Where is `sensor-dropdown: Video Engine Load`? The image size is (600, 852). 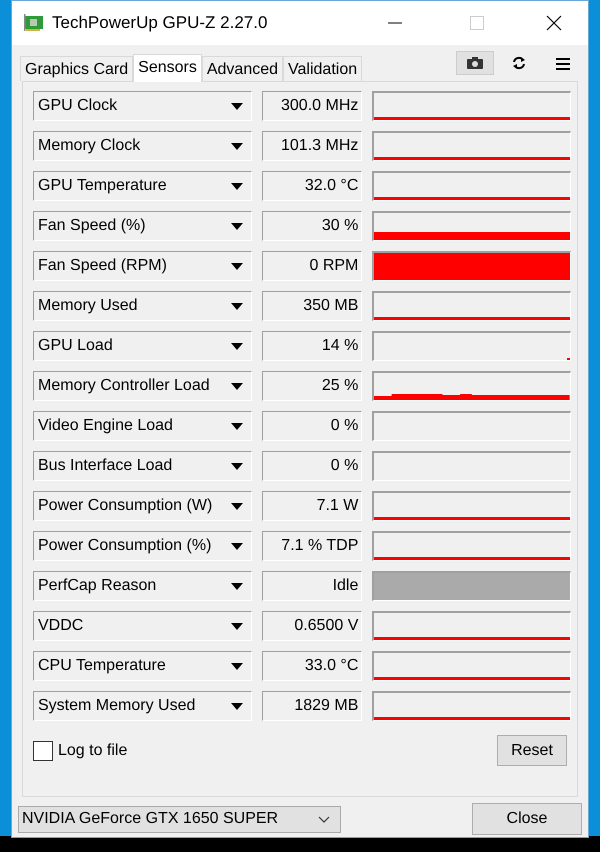
sensor-dropdown: Video Engine Load is located at coordinates (142, 426).